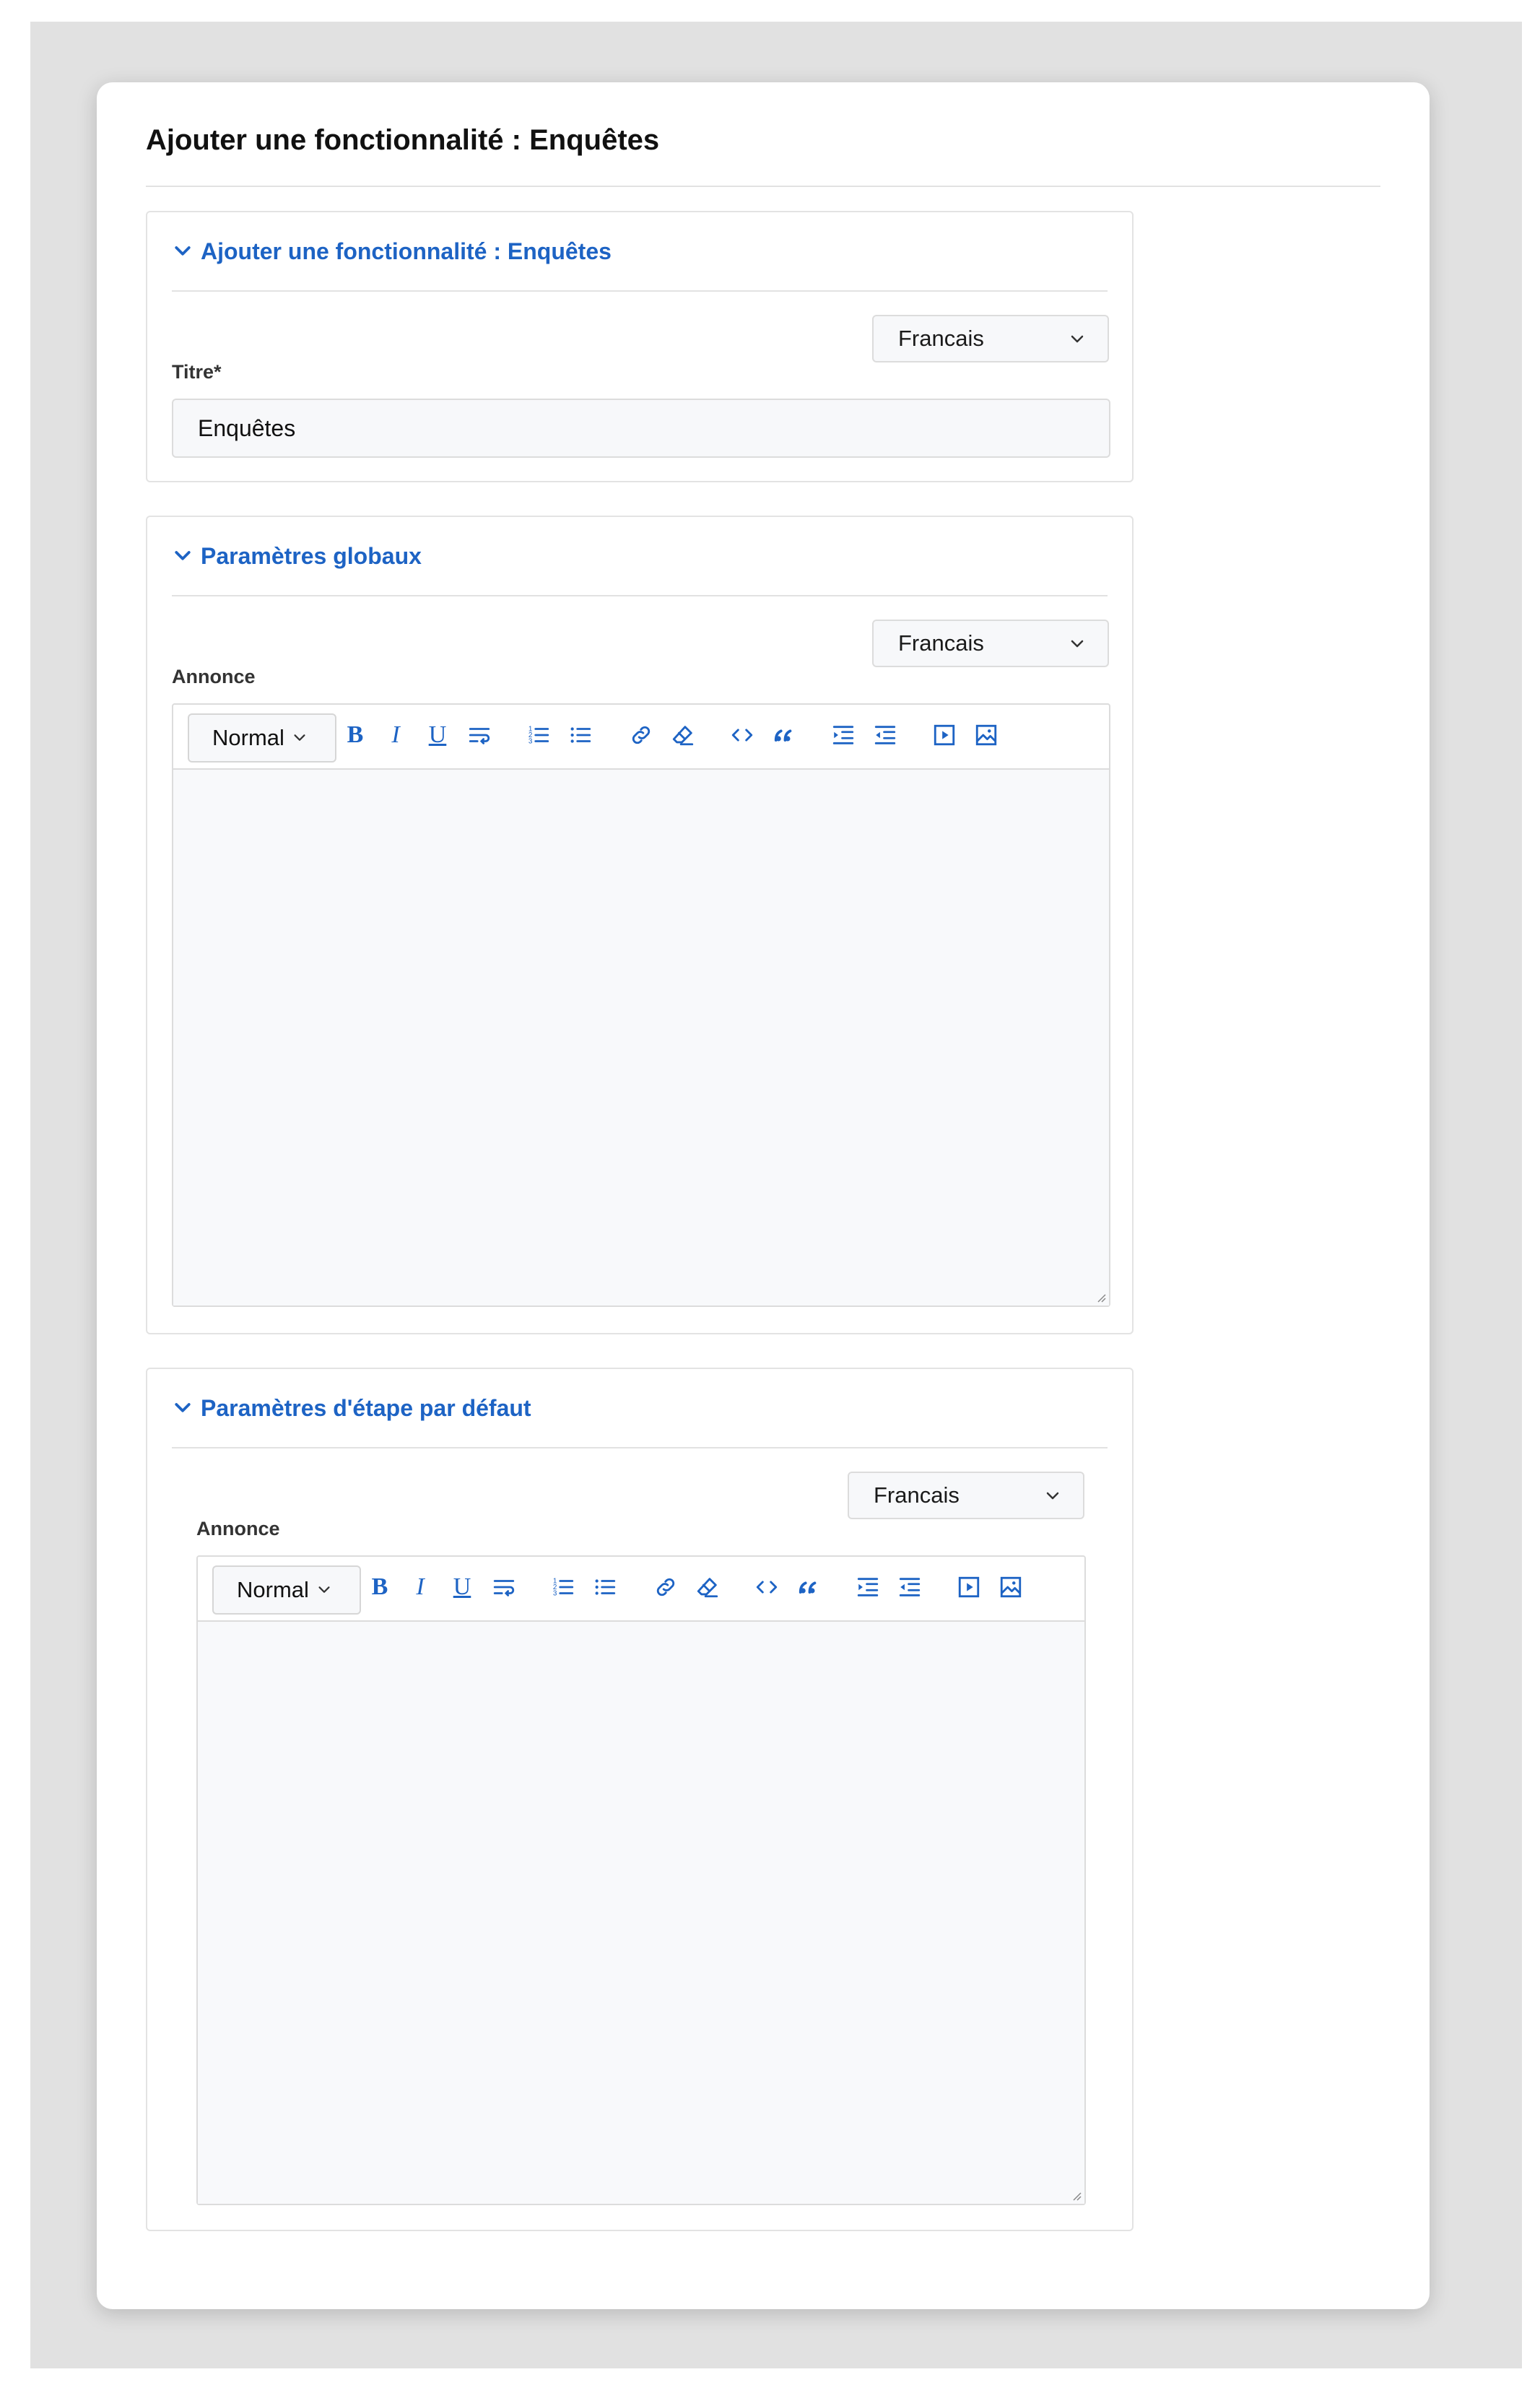 Image resolution: width=1540 pixels, height=2385 pixels. I want to click on title-input-value: Enquêtes, so click(247, 427).